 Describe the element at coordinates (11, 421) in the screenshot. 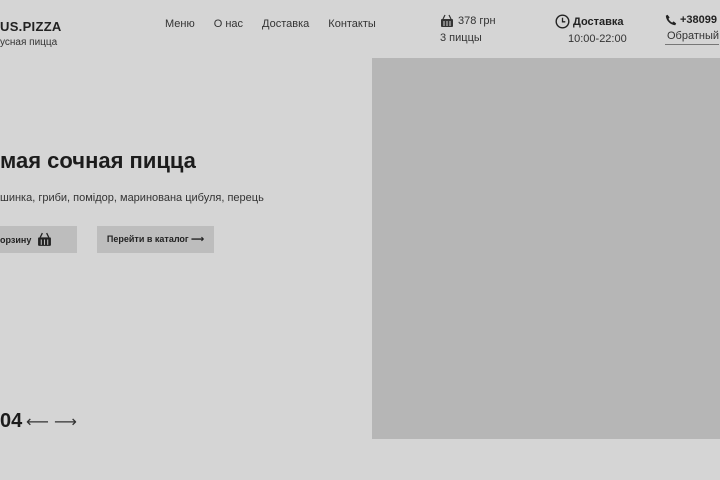

I see `slide-number: 04` at that location.